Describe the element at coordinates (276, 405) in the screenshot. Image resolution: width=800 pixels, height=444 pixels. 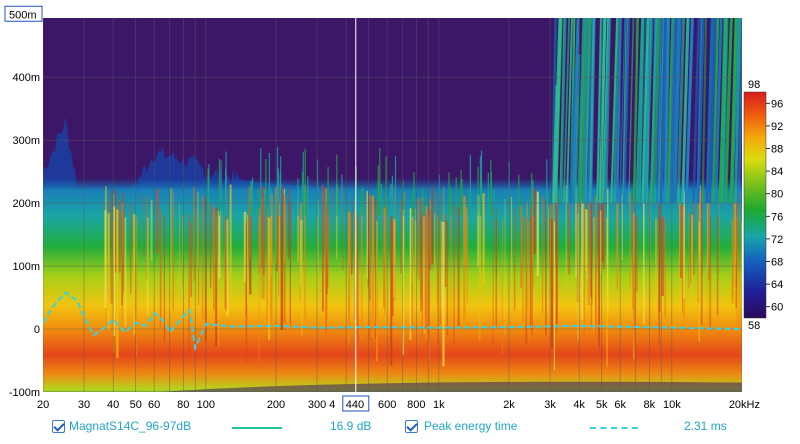
I see `x-tick-label: 200` at that location.